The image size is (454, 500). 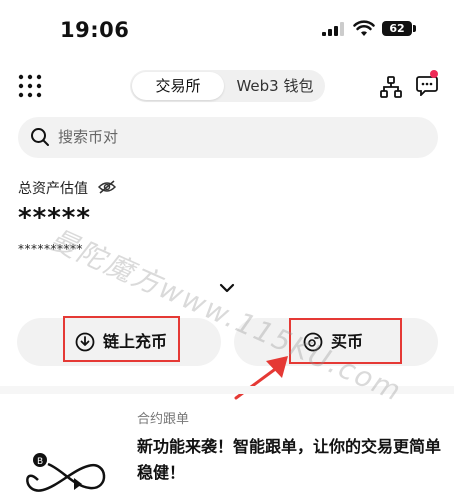 What do you see at coordinates (40, 137) in the screenshot?
I see `search-icon` at bounding box center [40, 137].